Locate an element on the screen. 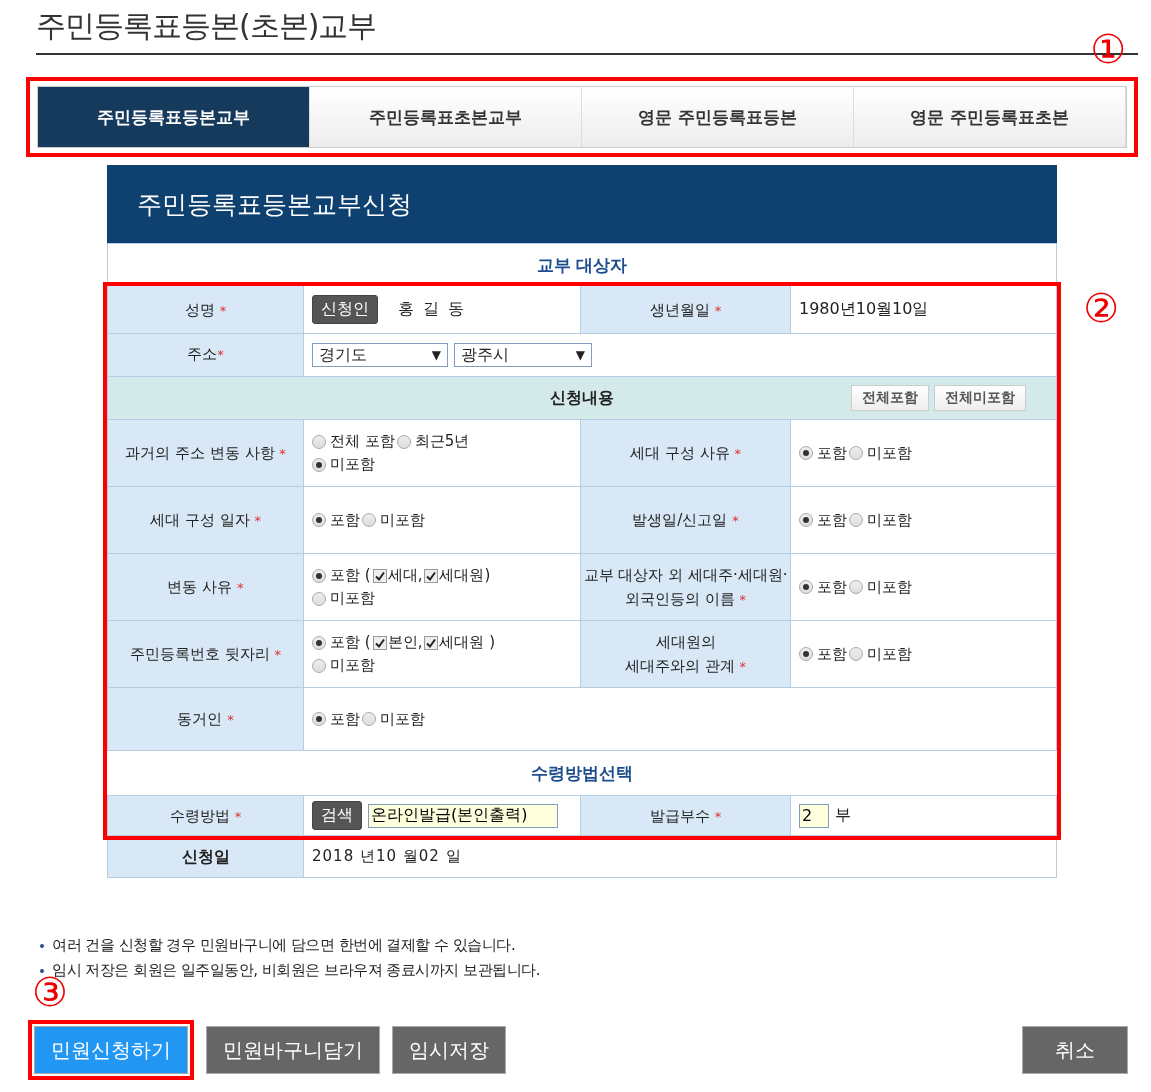 This screenshot has width=1151, height=1092. field-label: 교부 대상자 외 세대주·세대원· 외국인등의 이름 * is located at coordinates (685, 587).